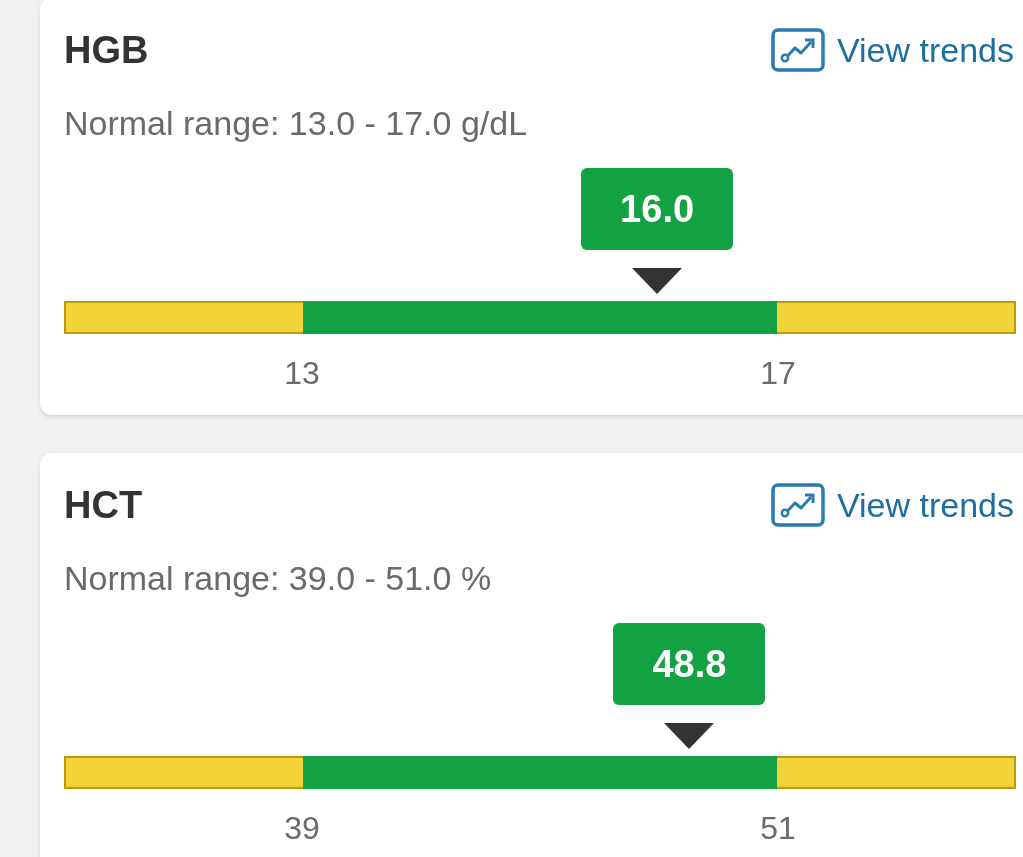  What do you see at coordinates (778, 373) in the screenshot?
I see `tick-label: 17` at bounding box center [778, 373].